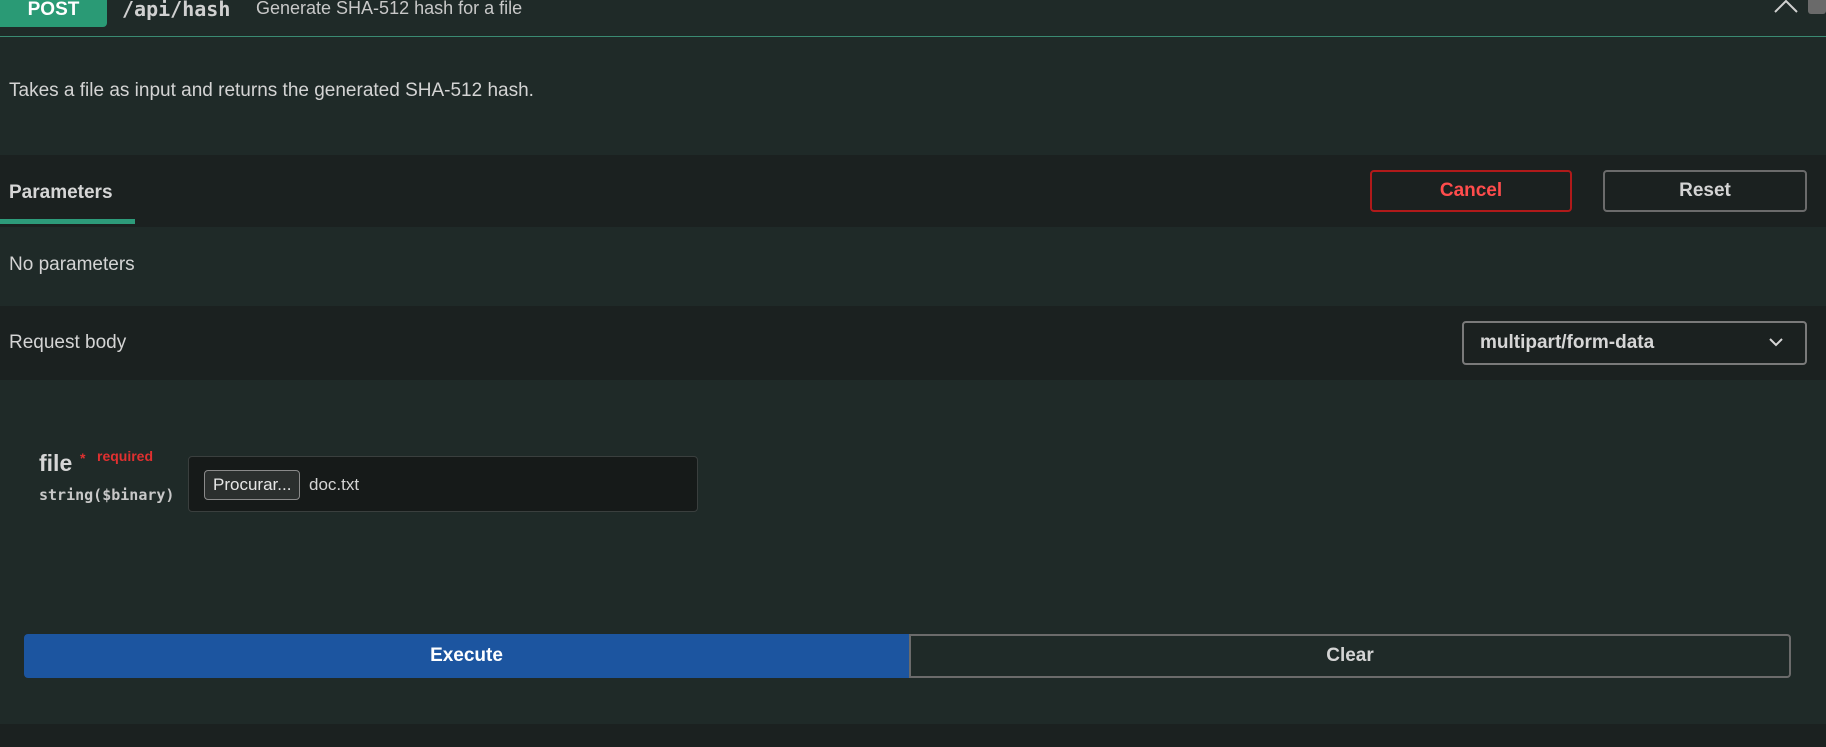 The height and width of the screenshot is (747, 1826). What do you see at coordinates (389, 9) in the screenshot?
I see `endpoint-summary: Generate SHA-512 hash for a file` at bounding box center [389, 9].